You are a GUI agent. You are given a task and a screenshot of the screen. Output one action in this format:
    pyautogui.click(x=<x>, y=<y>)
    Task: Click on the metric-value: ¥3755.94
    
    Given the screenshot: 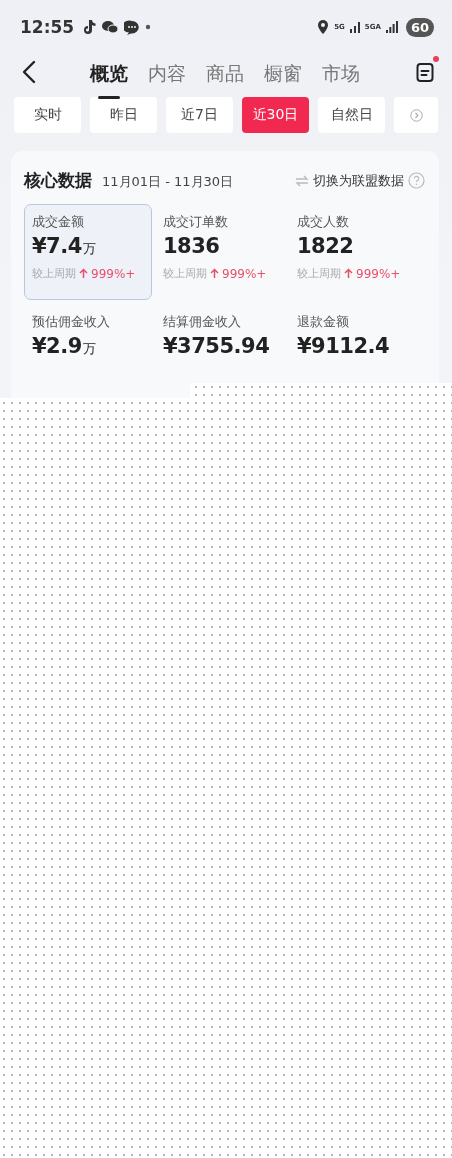 What is the action you would take?
    pyautogui.click(x=216, y=346)
    